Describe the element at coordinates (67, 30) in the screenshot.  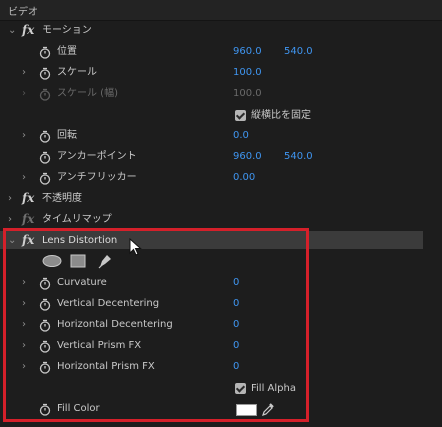
I see `motion-label: モーション` at that location.